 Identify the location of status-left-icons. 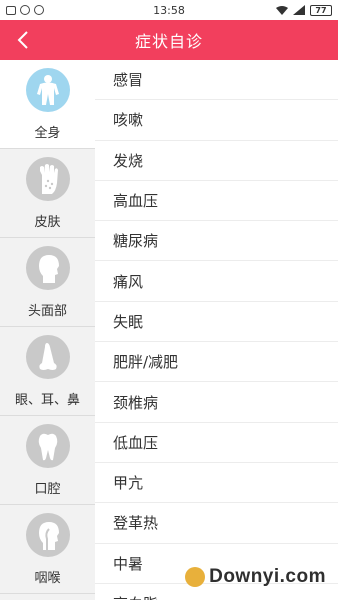
(25, 10).